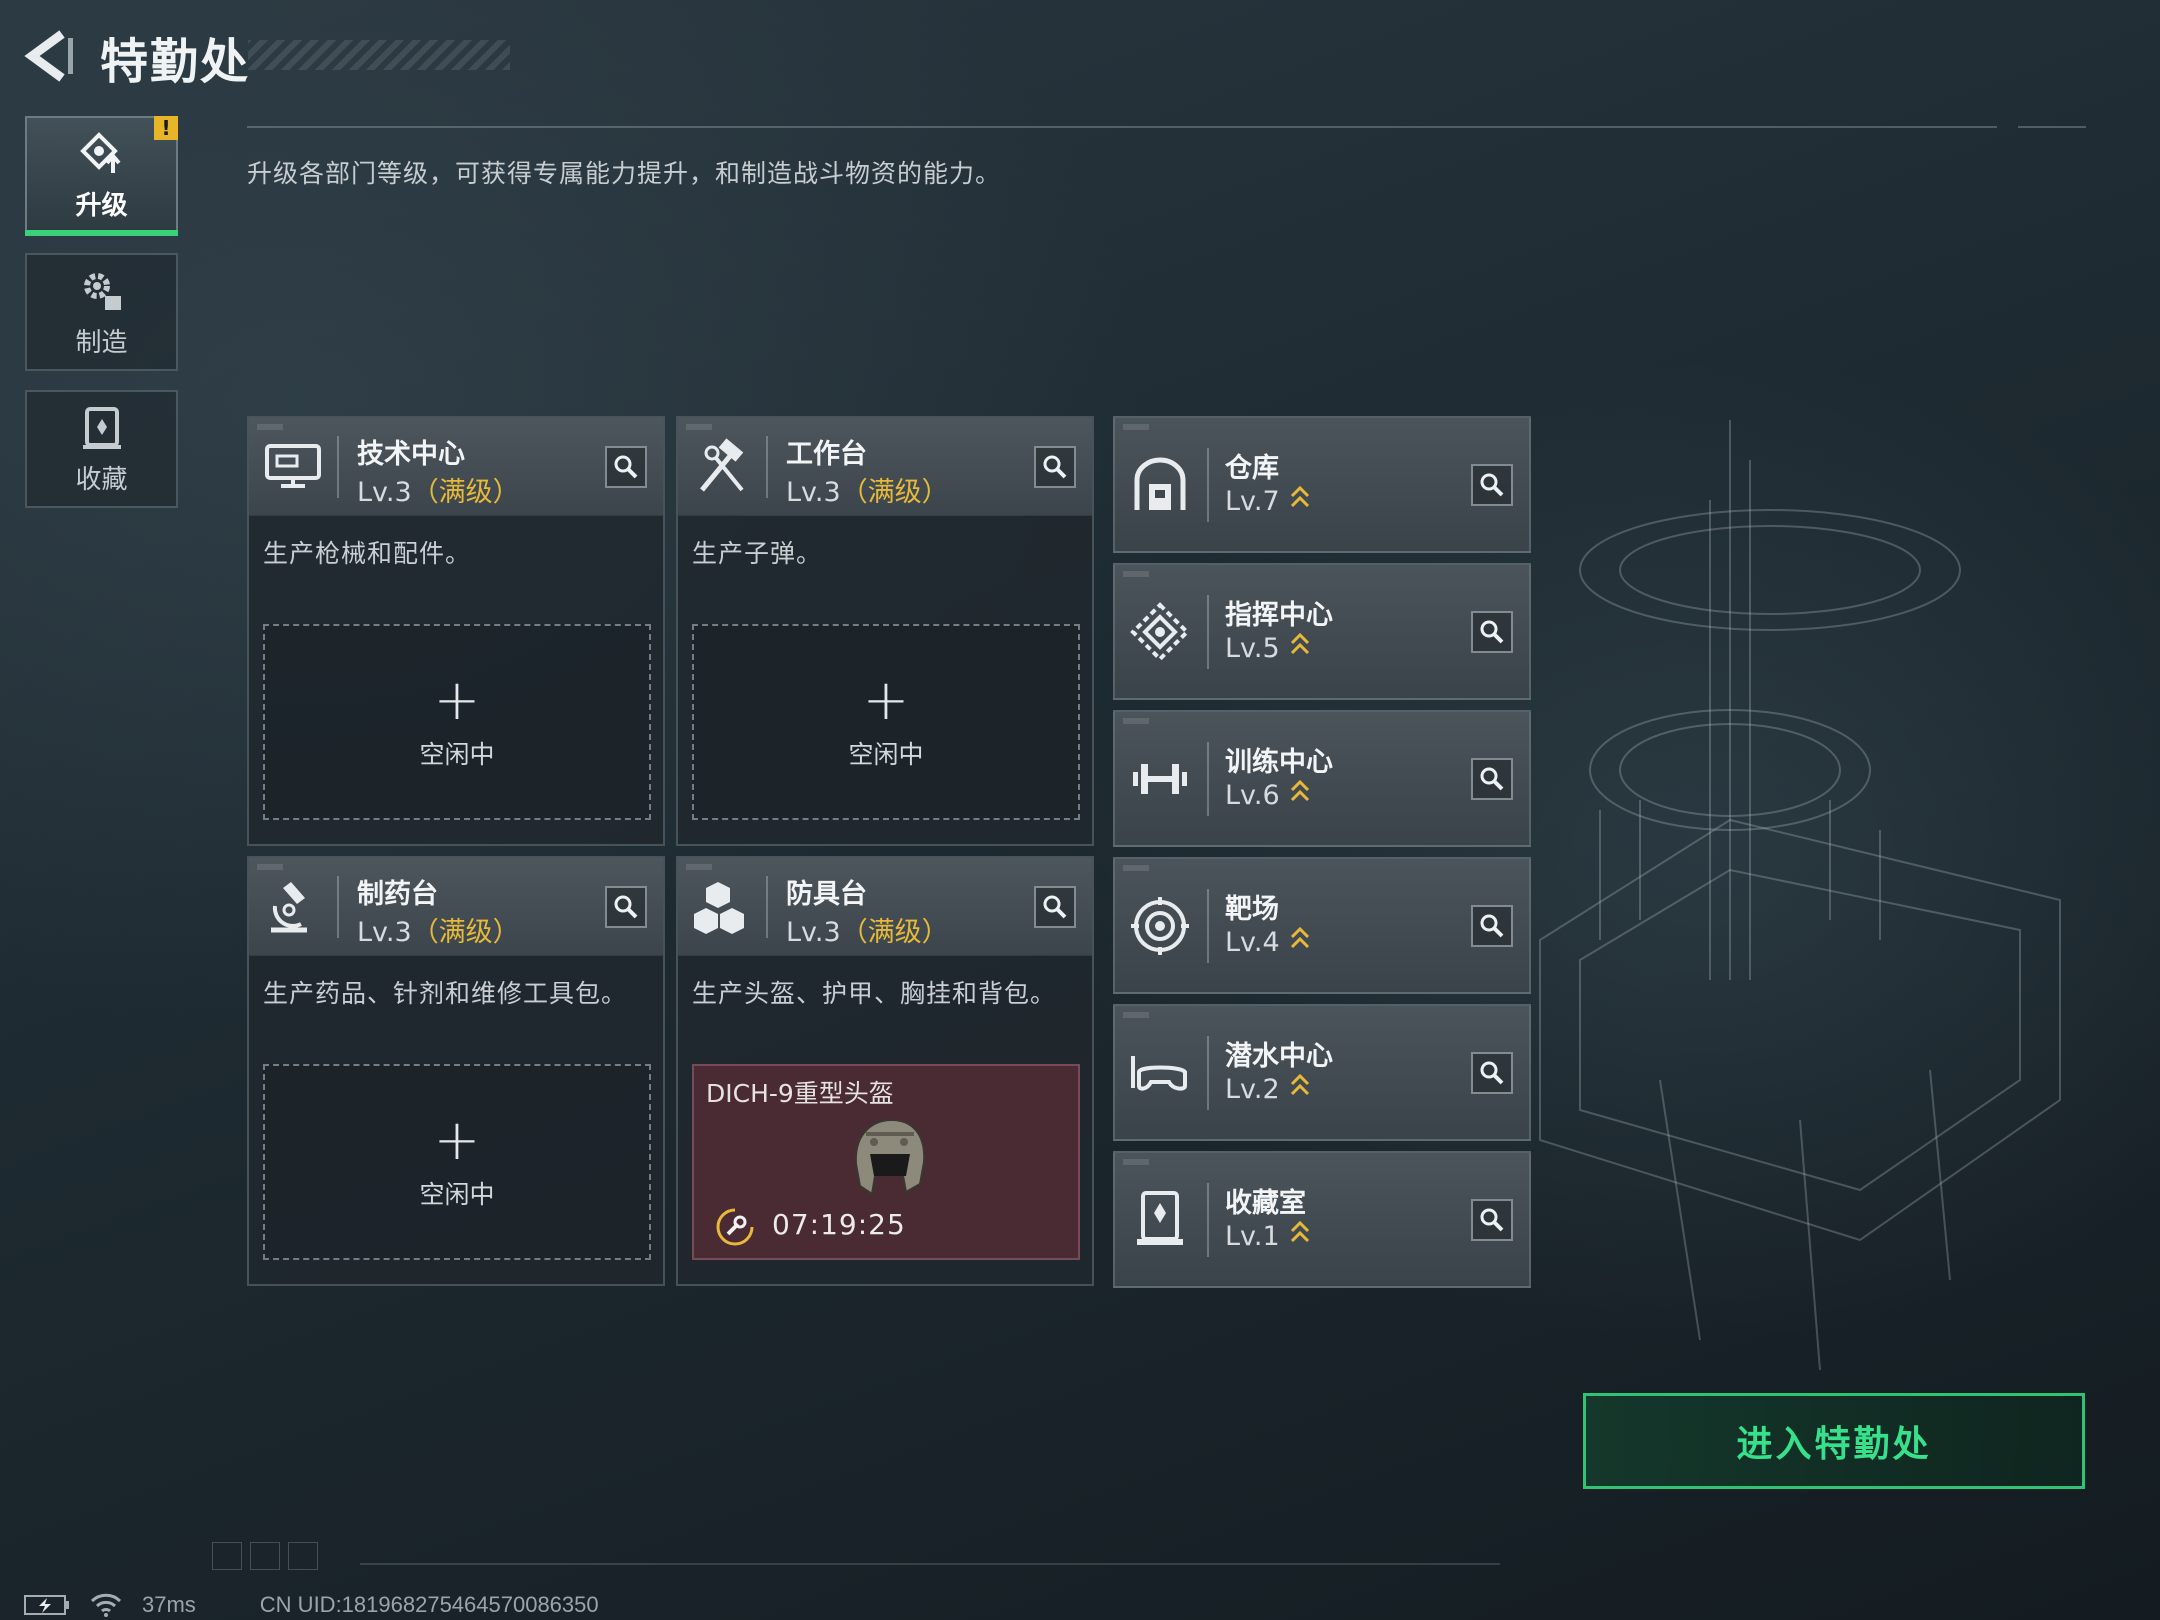  I want to click on corner-decoration, so click(265, 1556).